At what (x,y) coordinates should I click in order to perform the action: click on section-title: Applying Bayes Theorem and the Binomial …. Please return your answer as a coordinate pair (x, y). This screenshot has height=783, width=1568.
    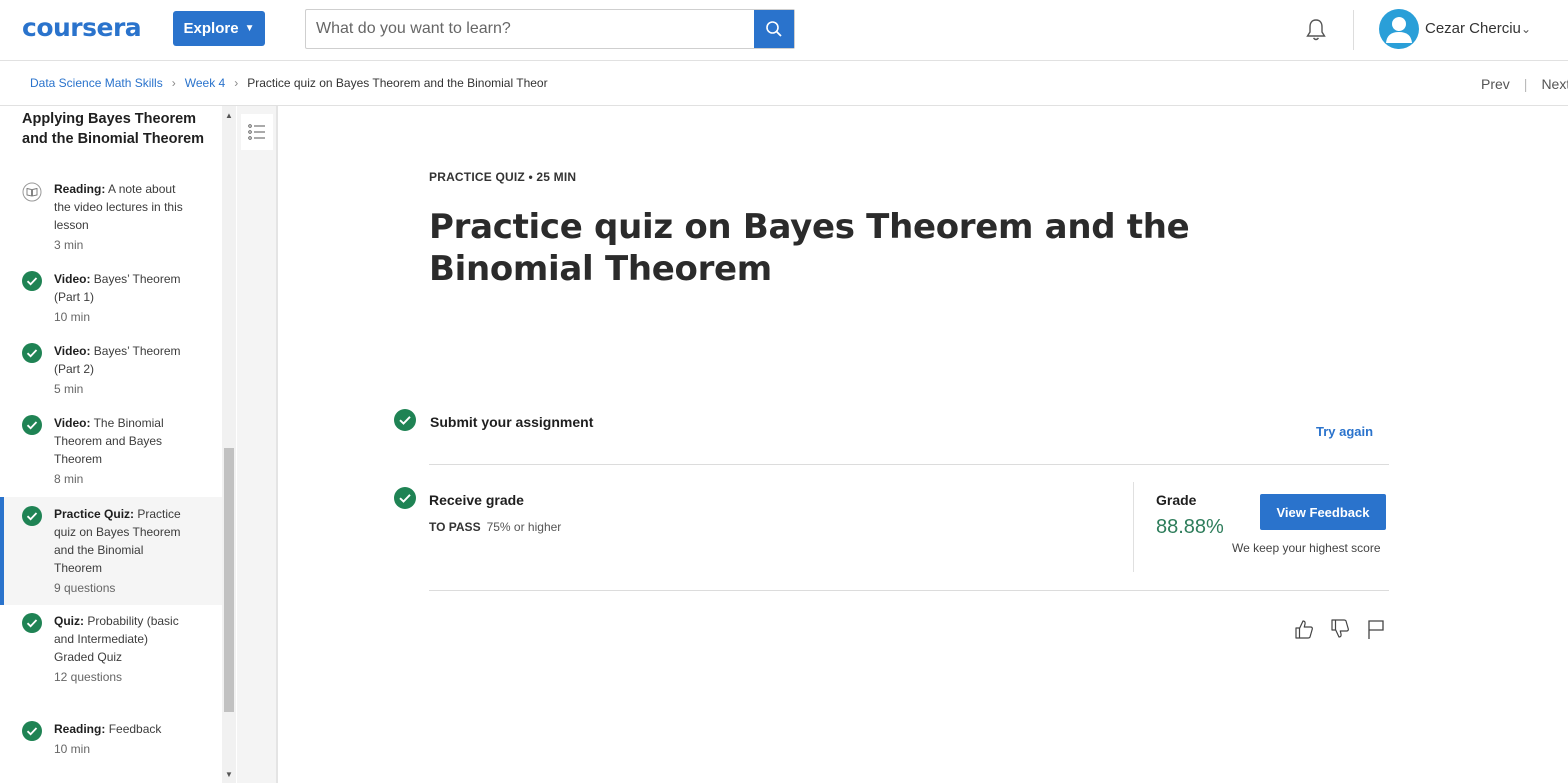
    Looking at the image, I should click on (113, 129).